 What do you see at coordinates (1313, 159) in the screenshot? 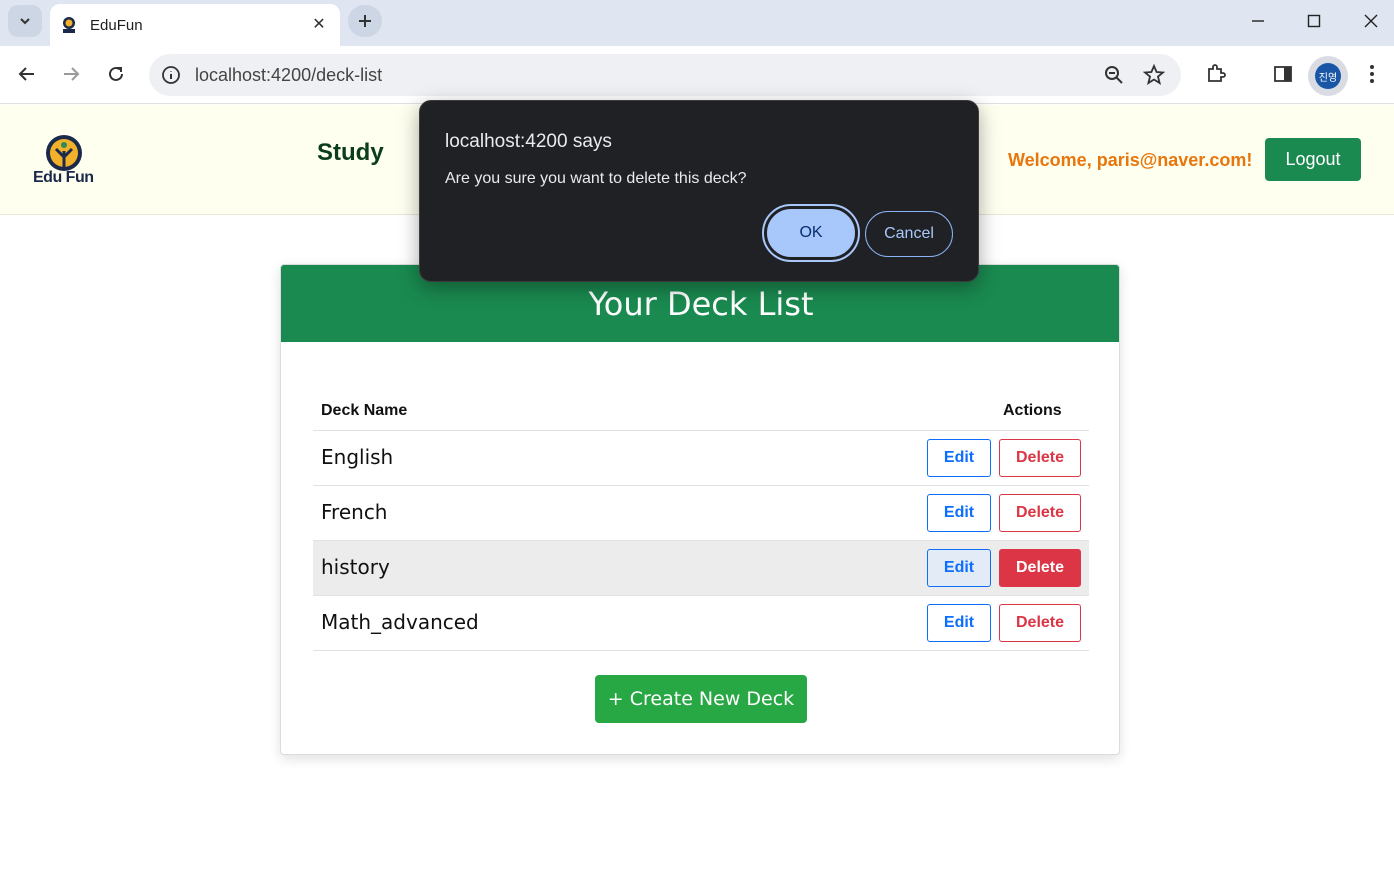
I see `logout-button: Logout` at bounding box center [1313, 159].